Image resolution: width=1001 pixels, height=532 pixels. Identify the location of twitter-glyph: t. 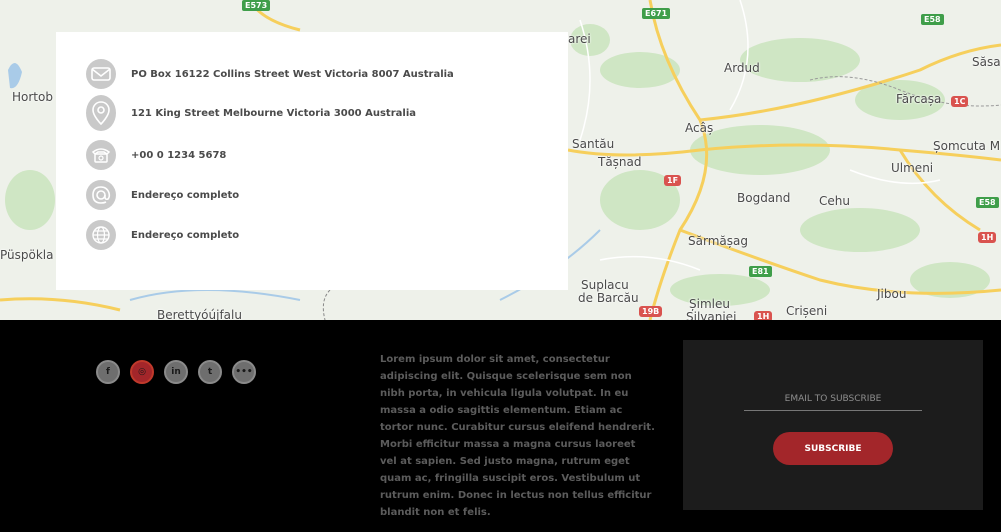
(210, 372).